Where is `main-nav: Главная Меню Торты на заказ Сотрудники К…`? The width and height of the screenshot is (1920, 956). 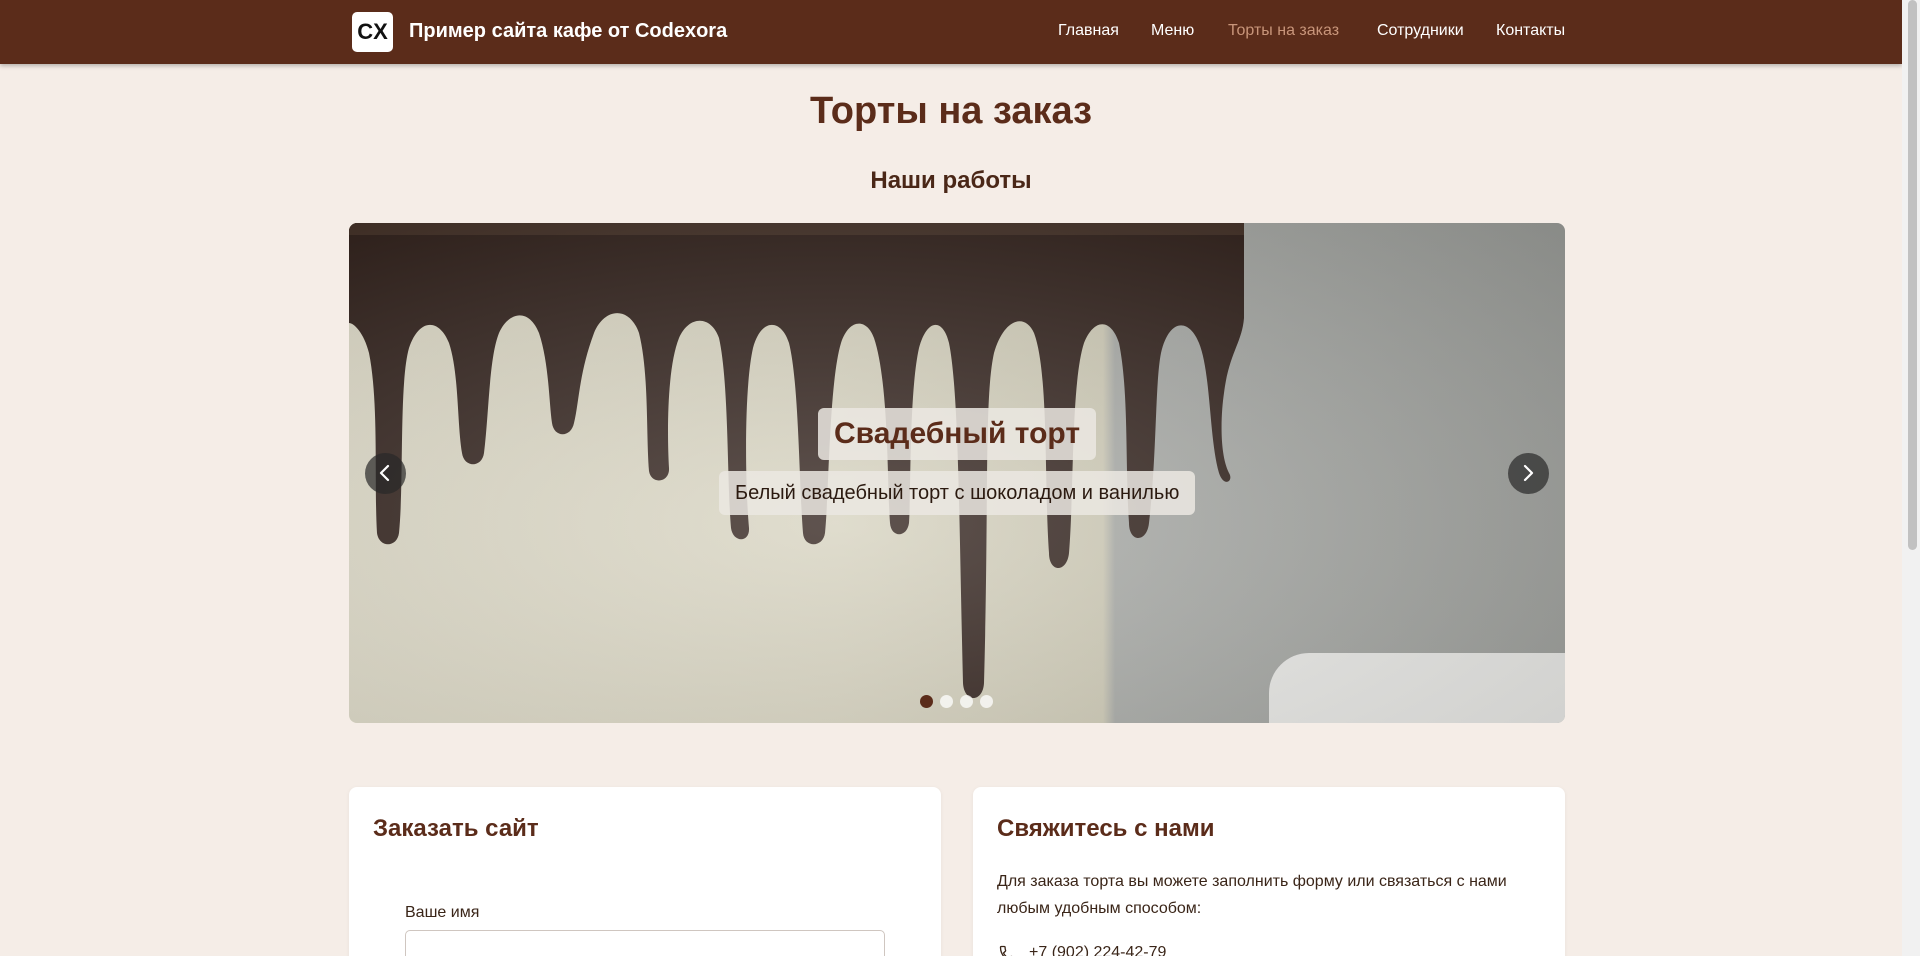 main-nav: Главная Меню Торты на заказ Сотрудники К… is located at coordinates (951, 32).